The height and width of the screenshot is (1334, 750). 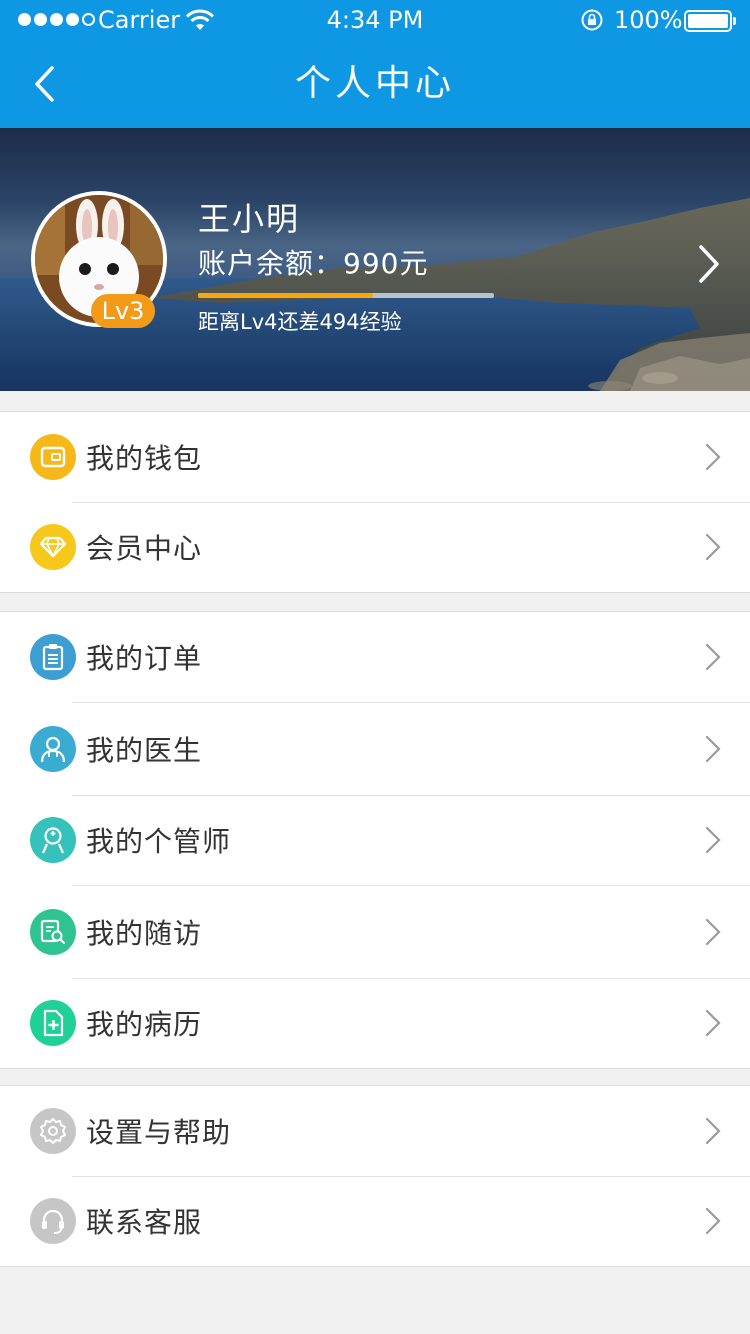 What do you see at coordinates (144, 750) in the screenshot?
I see `menu-item-label: 我的医生` at bounding box center [144, 750].